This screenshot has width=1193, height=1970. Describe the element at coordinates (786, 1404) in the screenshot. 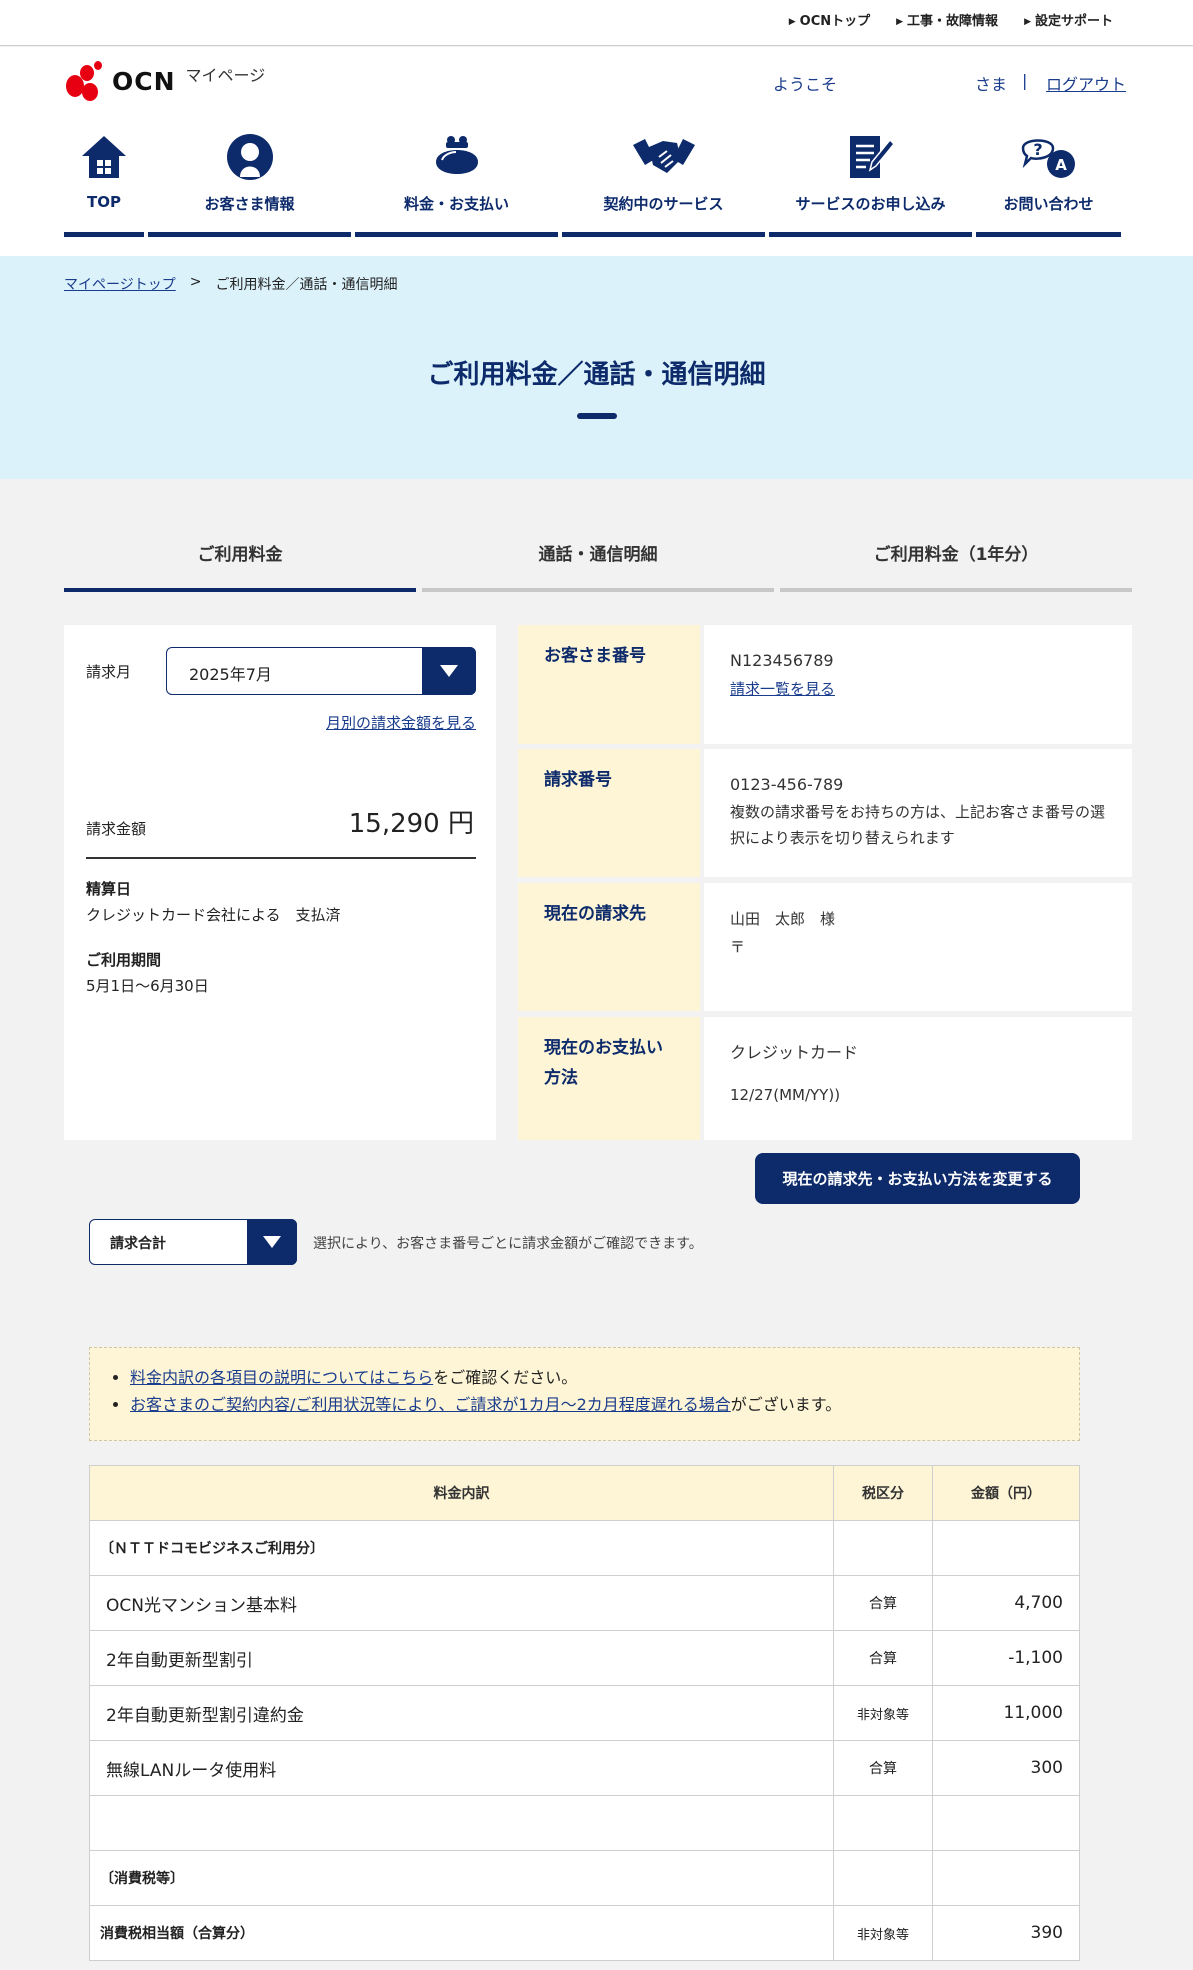

I see `notice-text: がございます。` at that location.